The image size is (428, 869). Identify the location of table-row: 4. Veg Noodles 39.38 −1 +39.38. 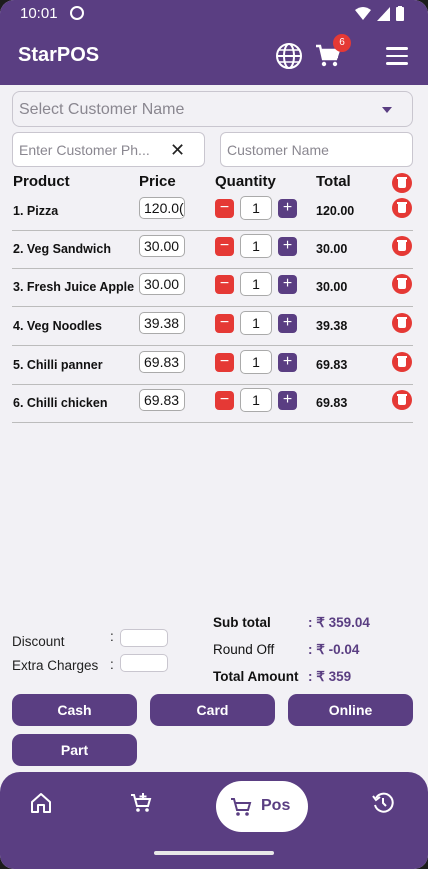
(212, 327).